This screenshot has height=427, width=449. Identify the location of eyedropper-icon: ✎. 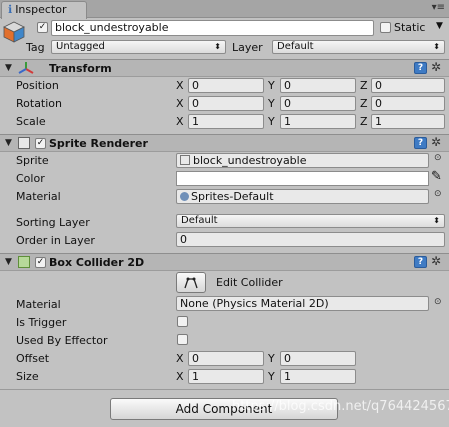
(436, 176).